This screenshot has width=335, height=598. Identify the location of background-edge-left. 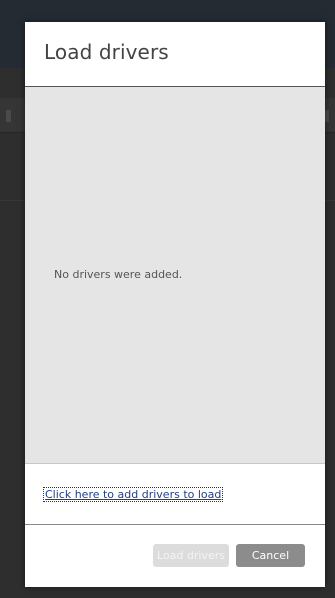
(8, 116).